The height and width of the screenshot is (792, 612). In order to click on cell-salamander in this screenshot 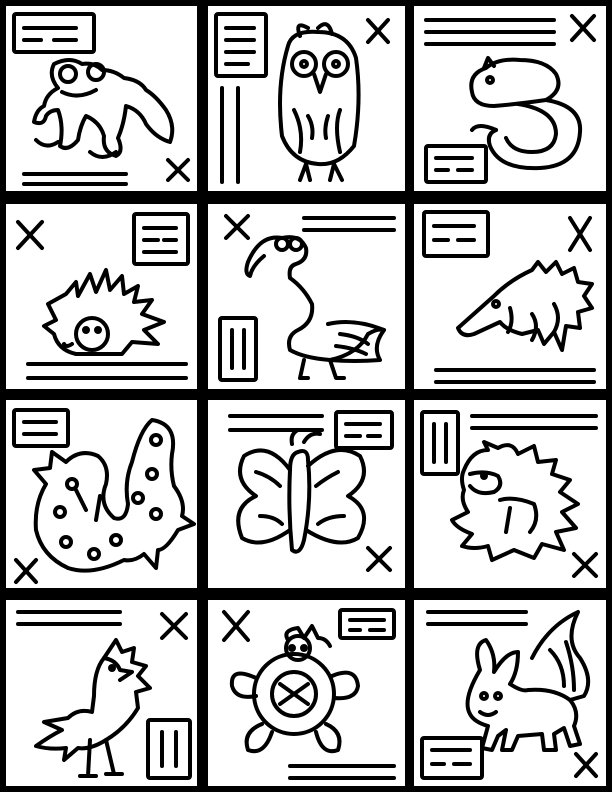, I will do `click(101, 494)`.